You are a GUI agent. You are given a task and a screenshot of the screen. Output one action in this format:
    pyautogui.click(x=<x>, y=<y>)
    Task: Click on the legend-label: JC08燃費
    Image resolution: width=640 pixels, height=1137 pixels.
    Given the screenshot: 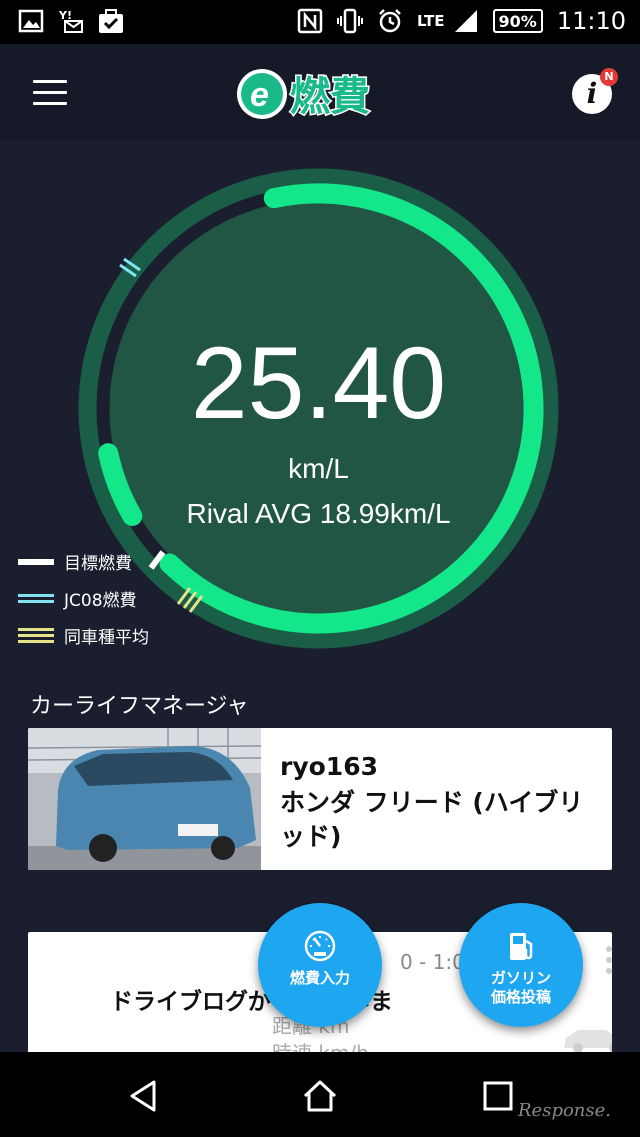 What is the action you would take?
    pyautogui.click(x=100, y=601)
    